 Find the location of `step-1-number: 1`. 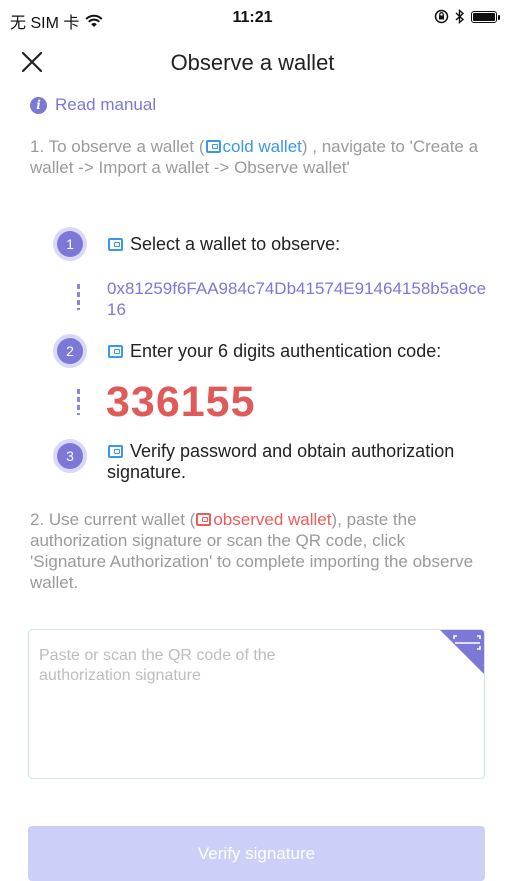

step-1-number: 1 is located at coordinates (70, 244).